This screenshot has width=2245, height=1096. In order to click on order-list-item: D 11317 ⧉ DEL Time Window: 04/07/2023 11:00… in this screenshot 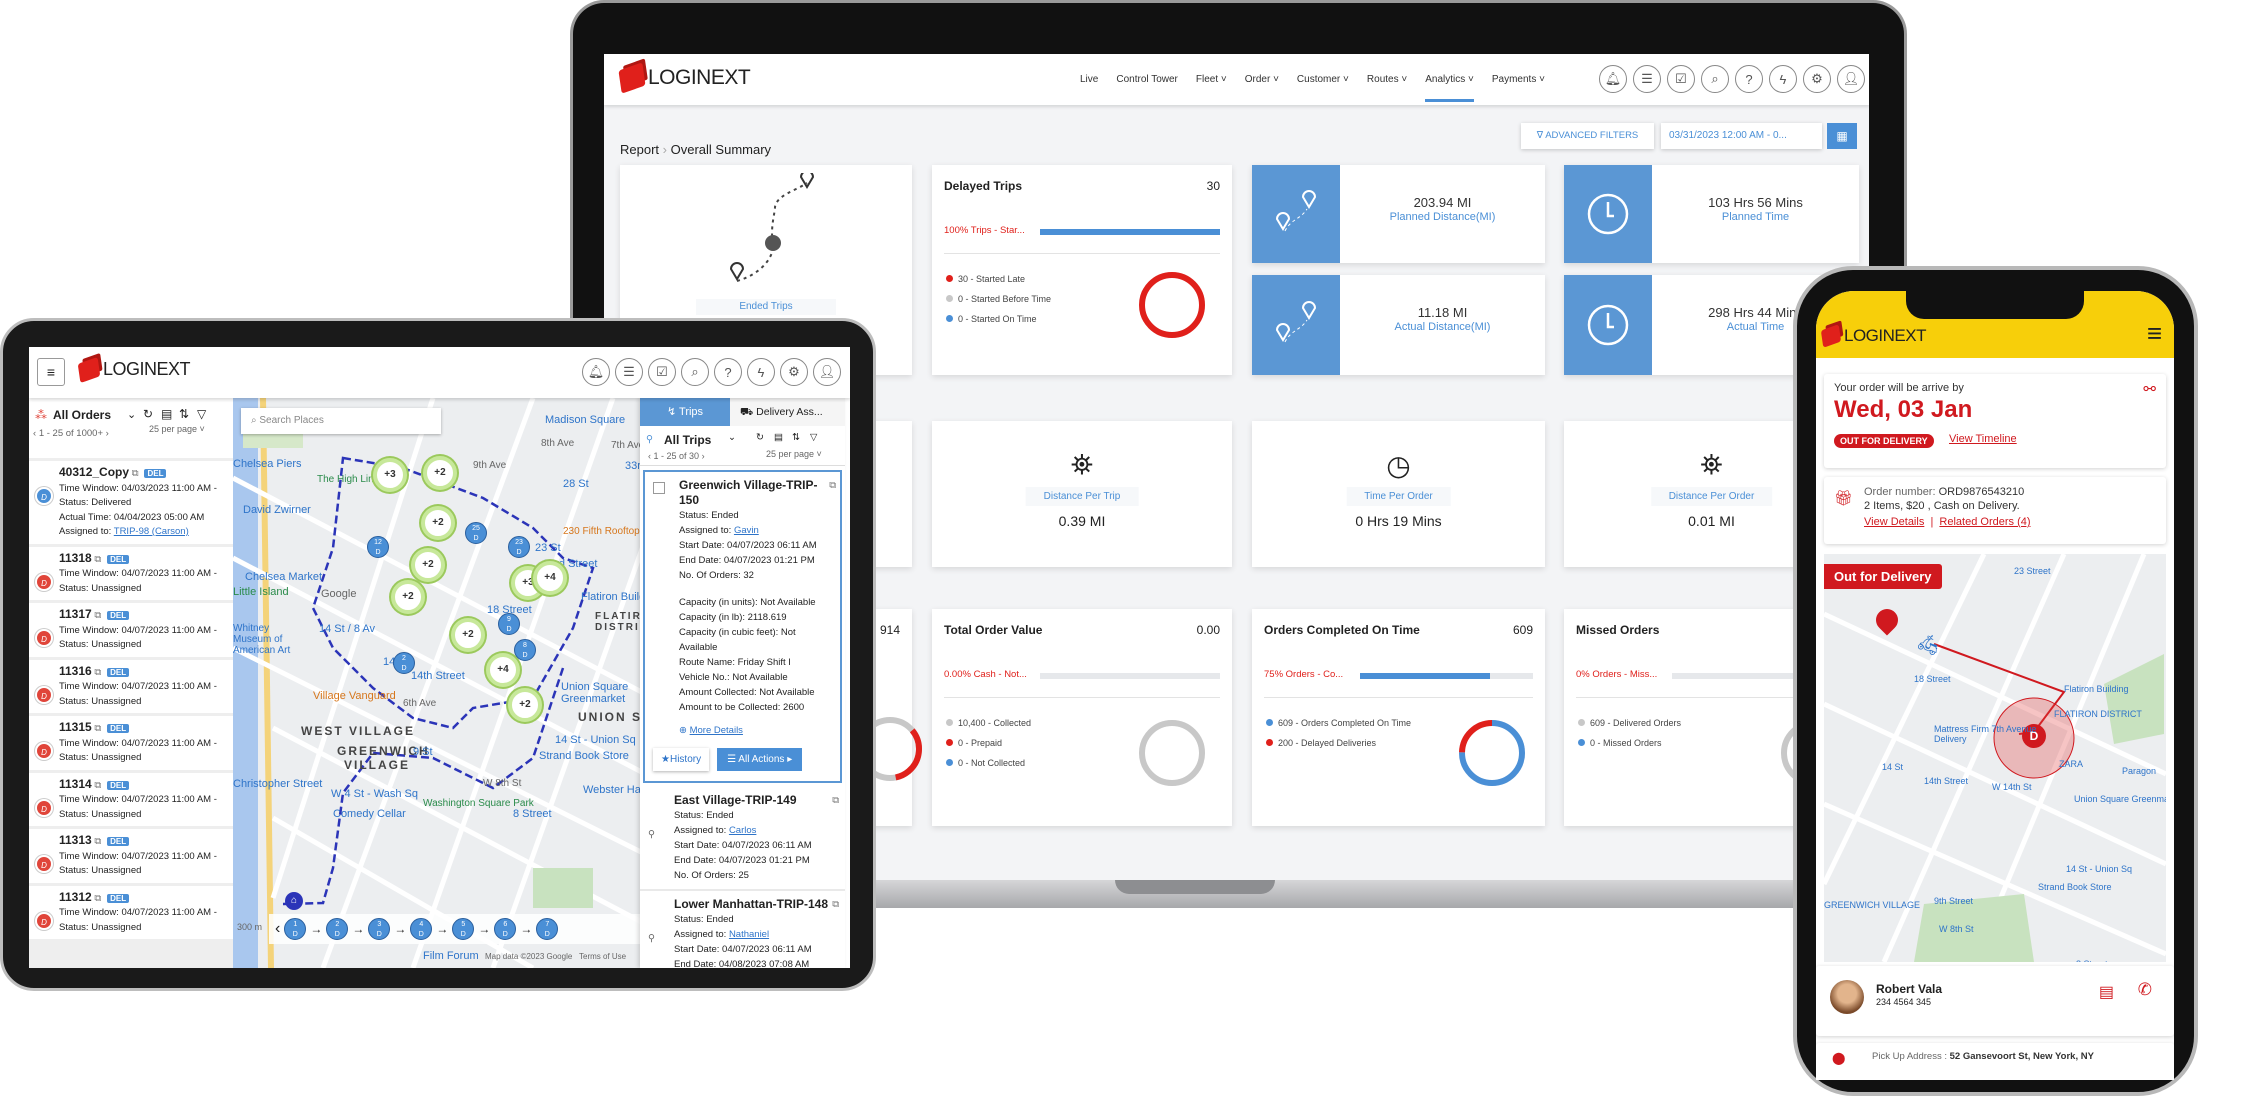, I will do `click(131, 630)`.